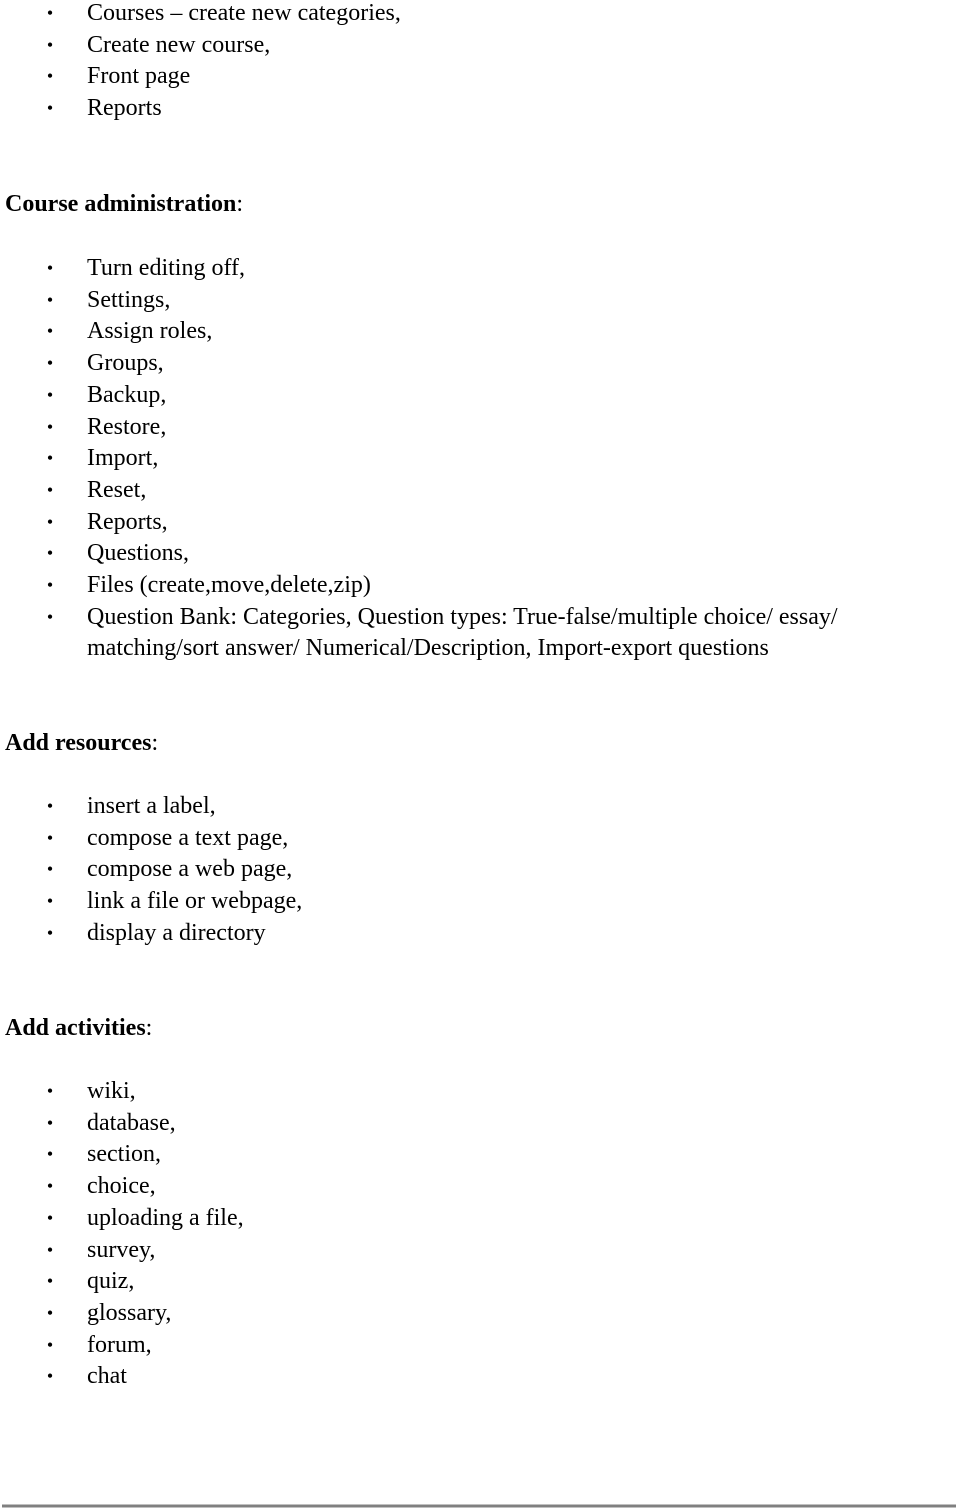 Image resolution: width=960 pixels, height=1510 pixels. What do you see at coordinates (480, 934) in the screenshot?
I see `list-item: • display a directory` at bounding box center [480, 934].